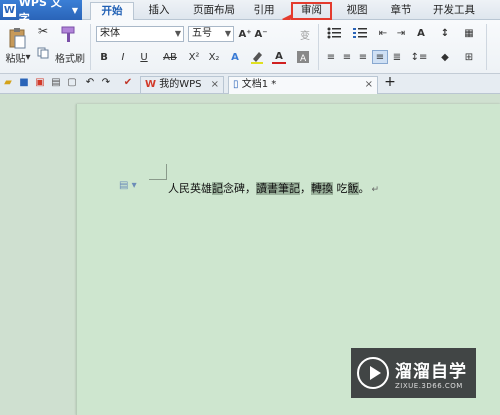 Image resolution: width=500 pixels, height=415 pixels. What do you see at coordinates (331, 57) in the screenshot?
I see `align-left-icon: ≡` at bounding box center [331, 57].